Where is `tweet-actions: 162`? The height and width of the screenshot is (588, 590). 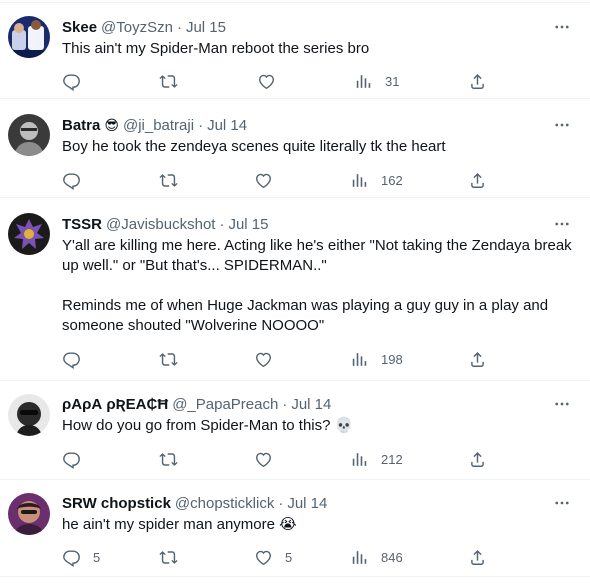
tweet-actions: 162 is located at coordinates (304, 180).